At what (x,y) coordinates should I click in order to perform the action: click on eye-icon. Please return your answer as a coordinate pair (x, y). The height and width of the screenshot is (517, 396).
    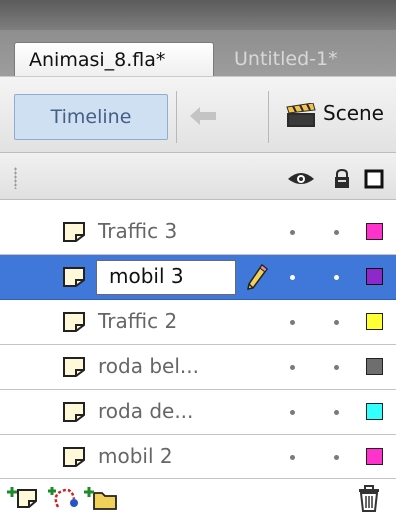
    Looking at the image, I should click on (301, 178).